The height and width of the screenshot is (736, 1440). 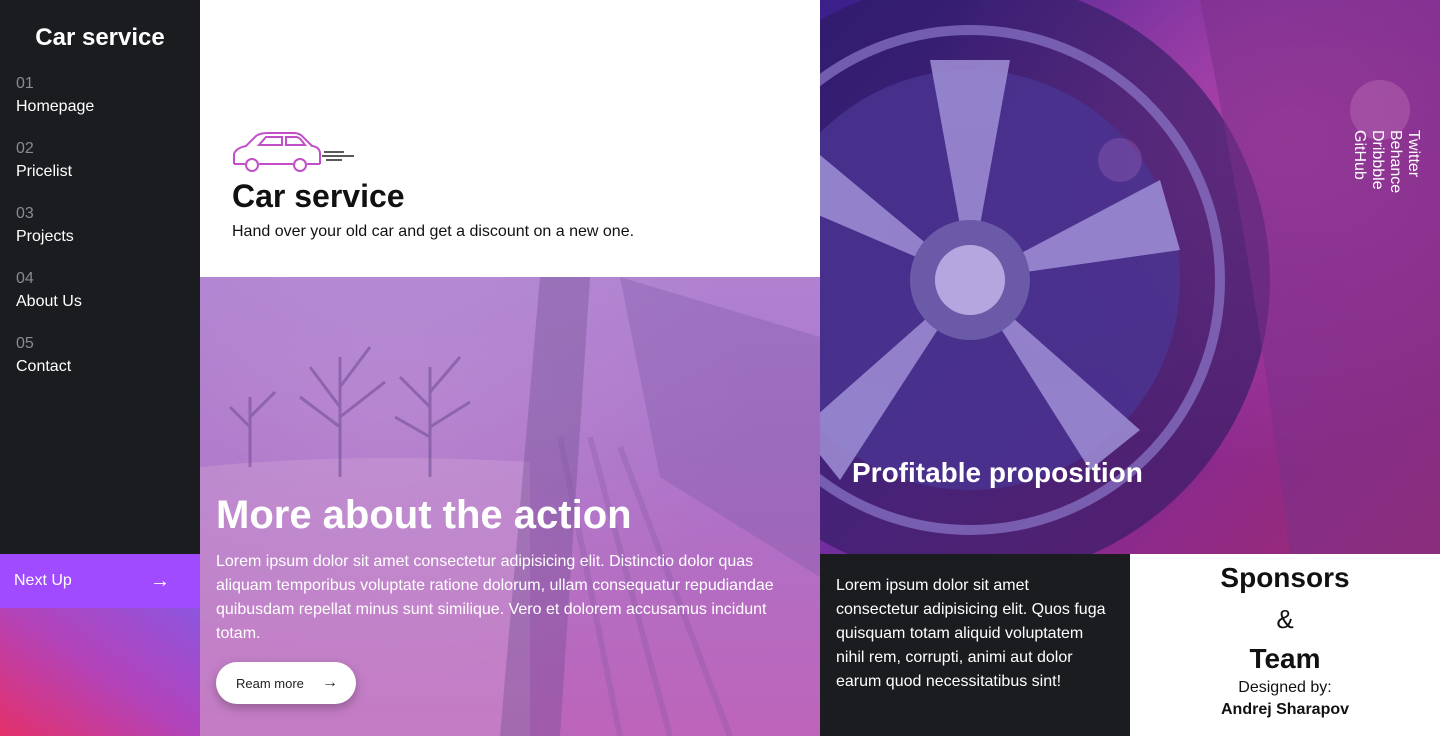 I want to click on gradient-block, so click(x=100, y=672).